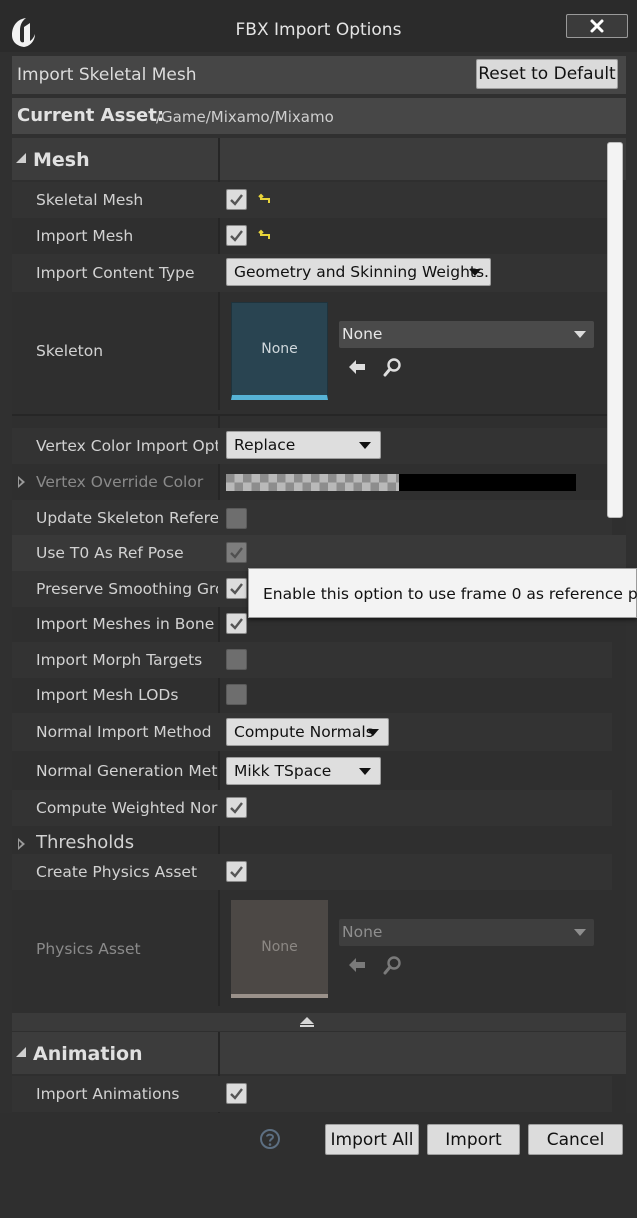 The width and height of the screenshot is (637, 1218). I want to click on import-content-type-value: Geometry and Skinning Weights., so click(361, 272).